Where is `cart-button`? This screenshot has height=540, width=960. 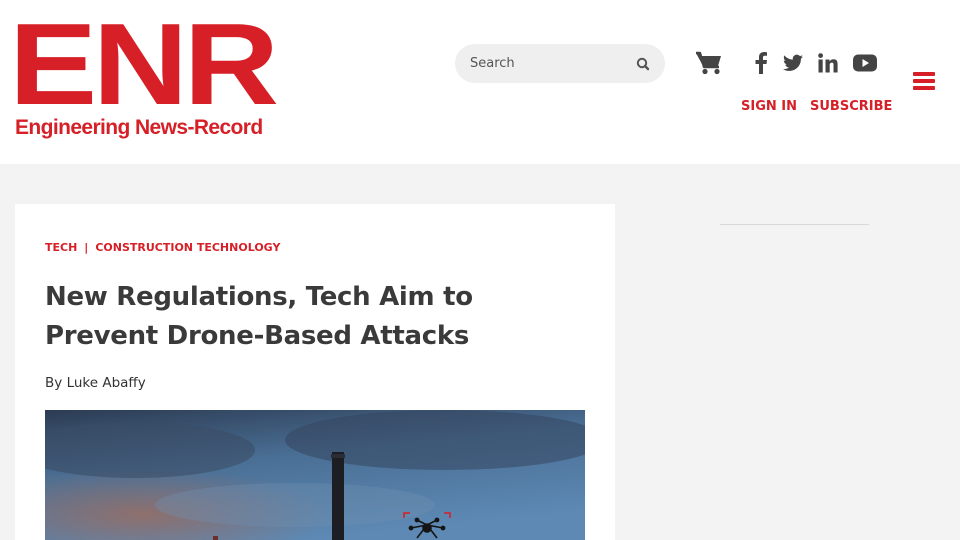 cart-button is located at coordinates (709, 63).